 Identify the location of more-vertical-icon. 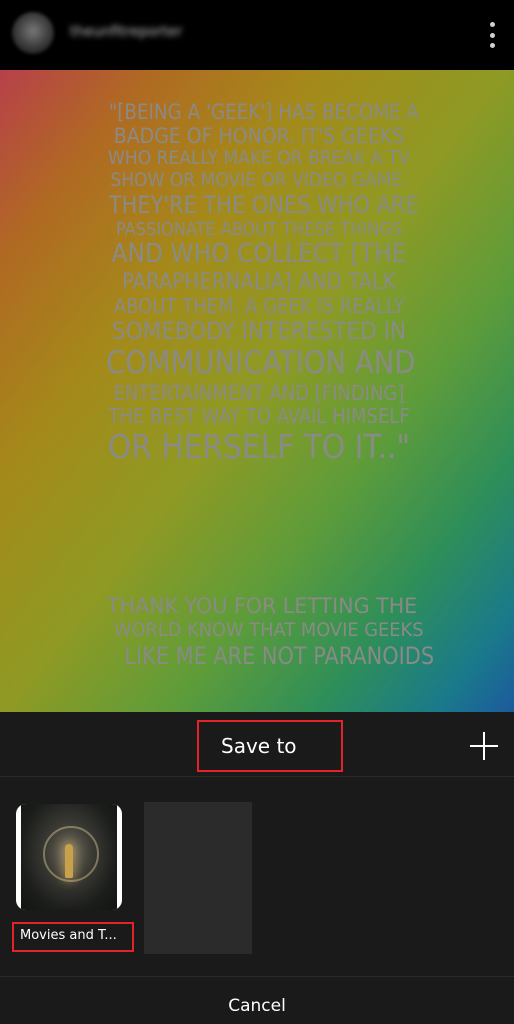
(492, 35).